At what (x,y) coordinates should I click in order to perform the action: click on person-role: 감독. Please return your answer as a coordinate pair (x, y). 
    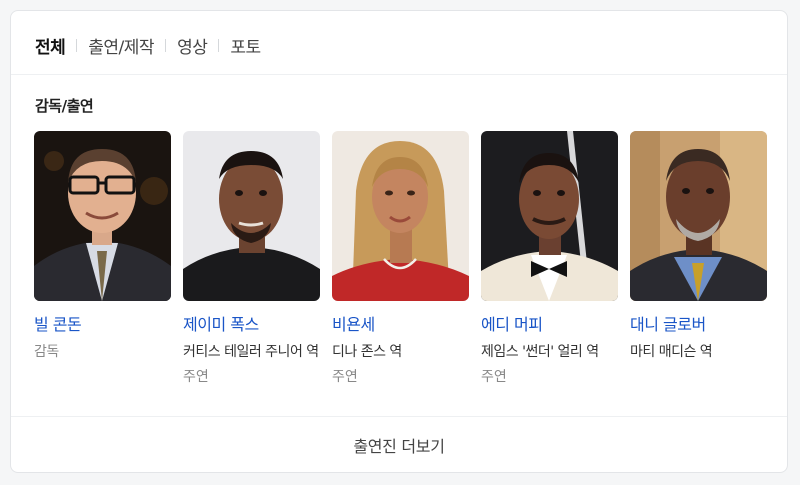
    Looking at the image, I should click on (46, 352).